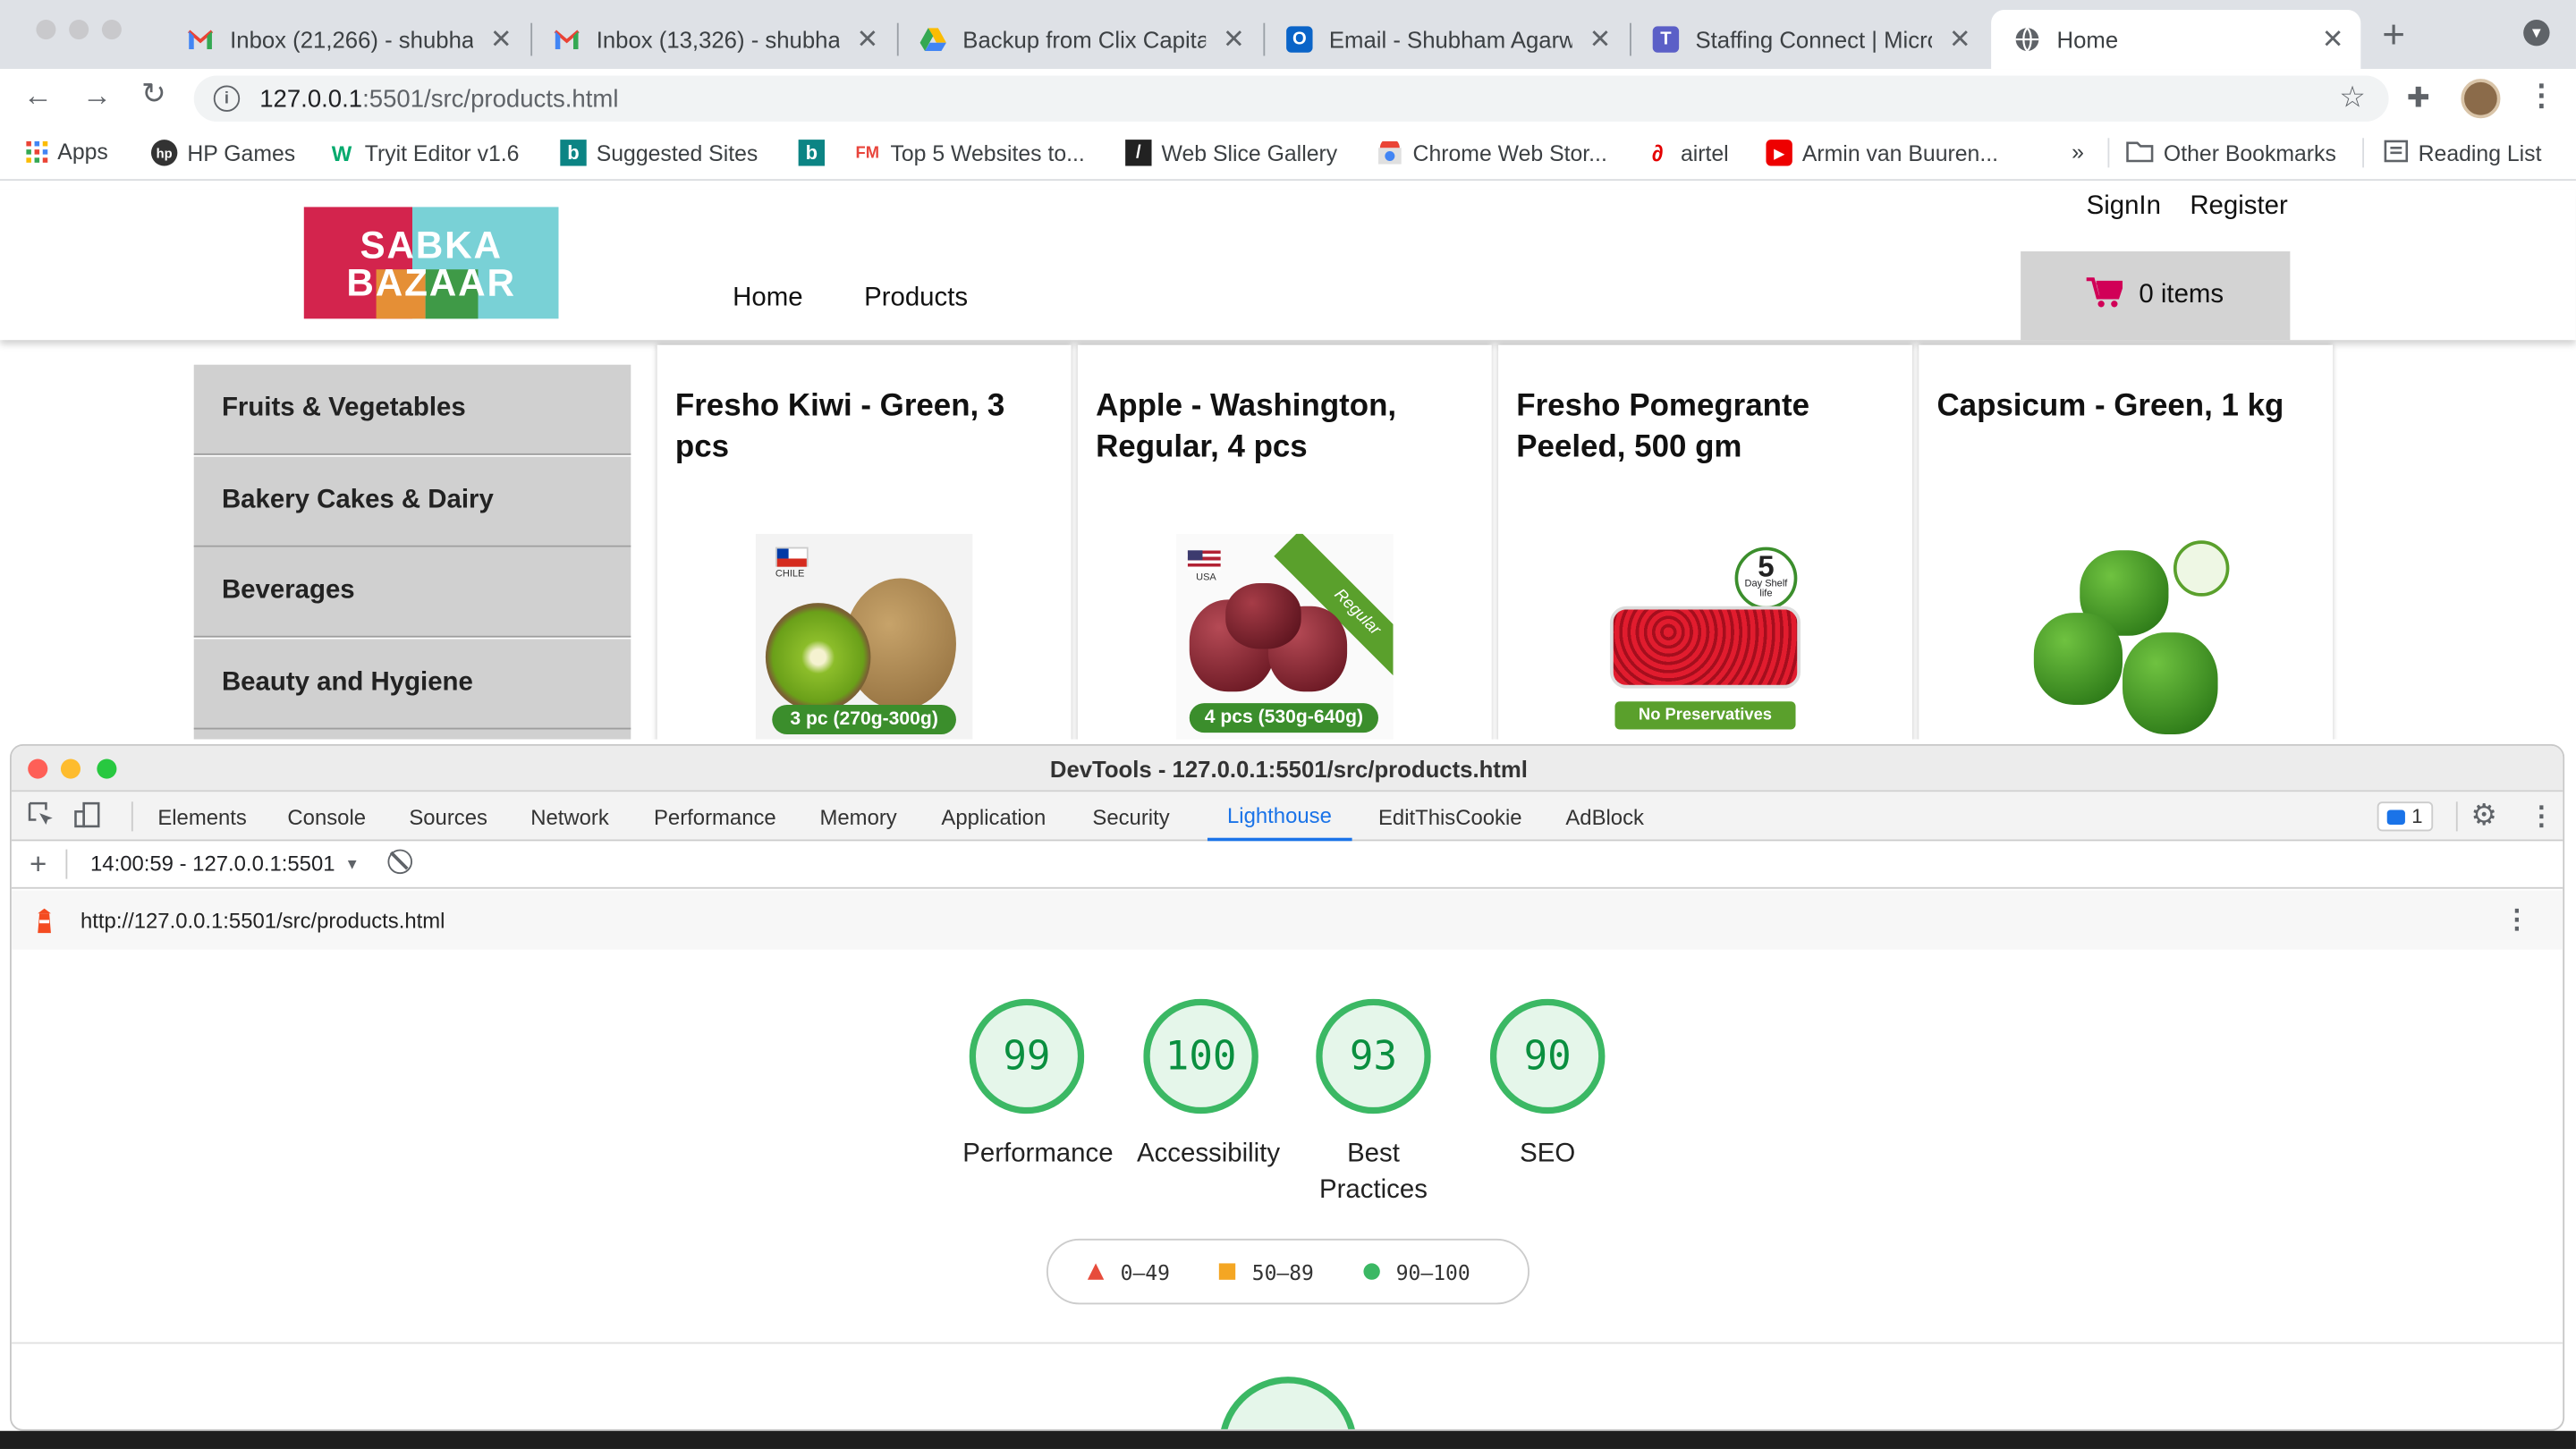 The height and width of the screenshot is (1449, 2576). What do you see at coordinates (79, 30) in the screenshot?
I see `minimize-window-button` at bounding box center [79, 30].